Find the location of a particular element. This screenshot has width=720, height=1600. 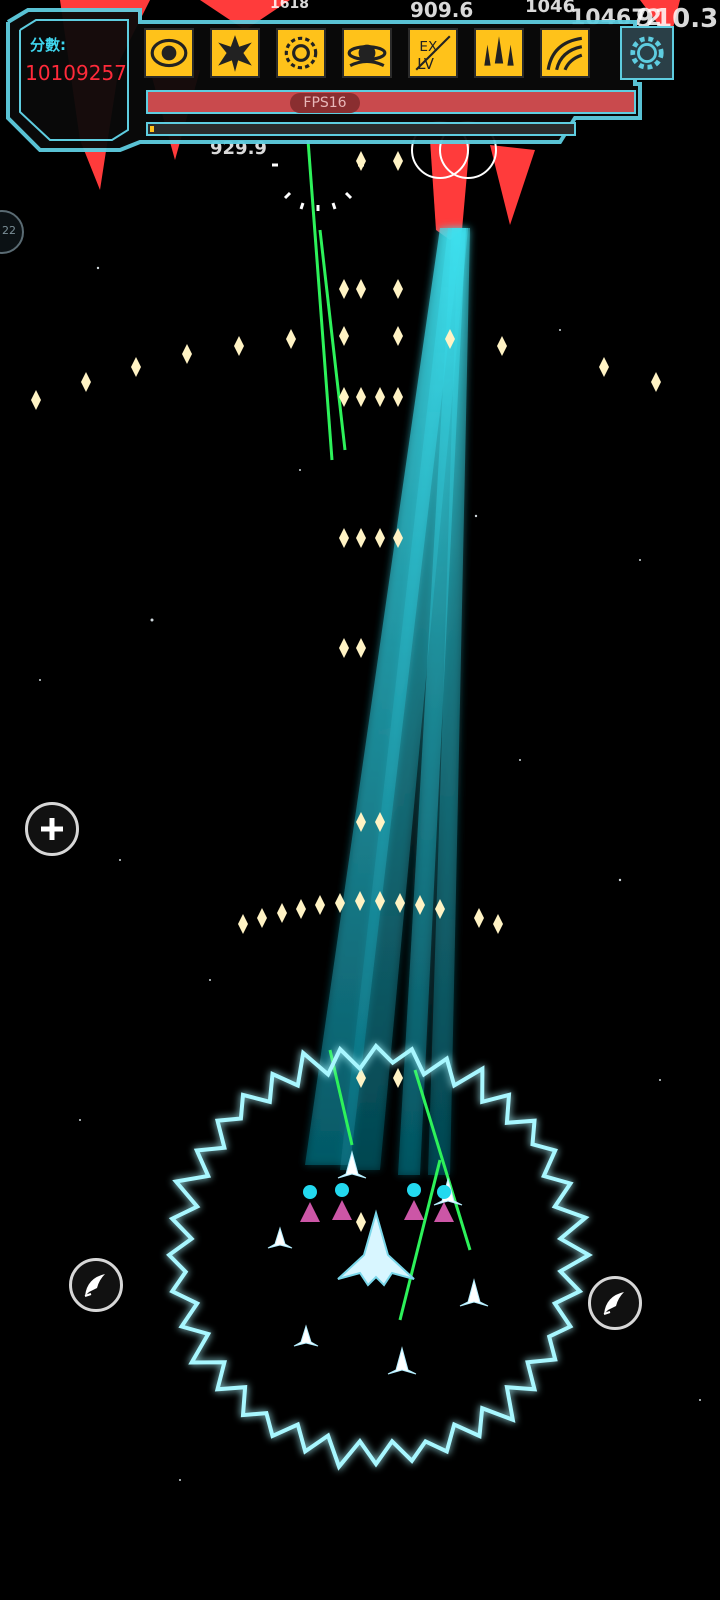

plus-icon is located at coordinates (52, 829).